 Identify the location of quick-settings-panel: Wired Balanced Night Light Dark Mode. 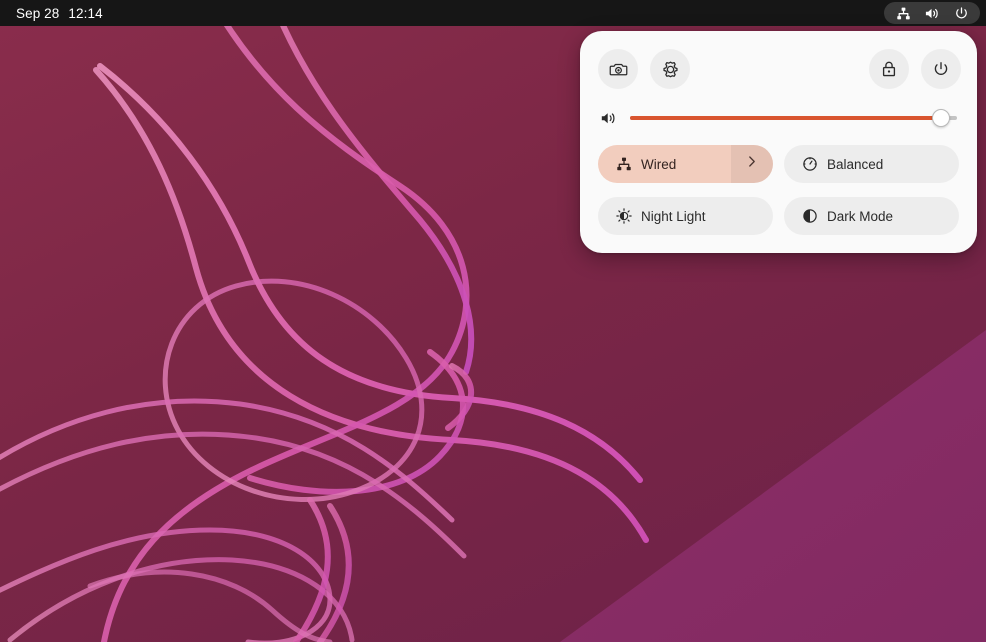
(778, 142).